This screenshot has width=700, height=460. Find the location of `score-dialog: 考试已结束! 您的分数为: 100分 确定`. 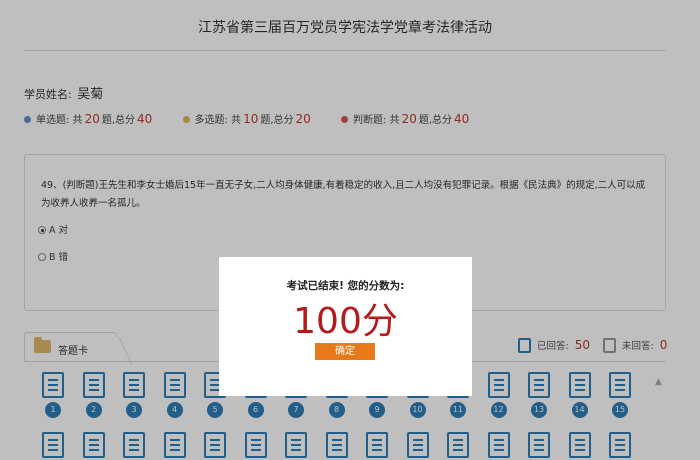

score-dialog: 考试已结束! 您的分数为: 100分 确定 is located at coordinates (345, 326).